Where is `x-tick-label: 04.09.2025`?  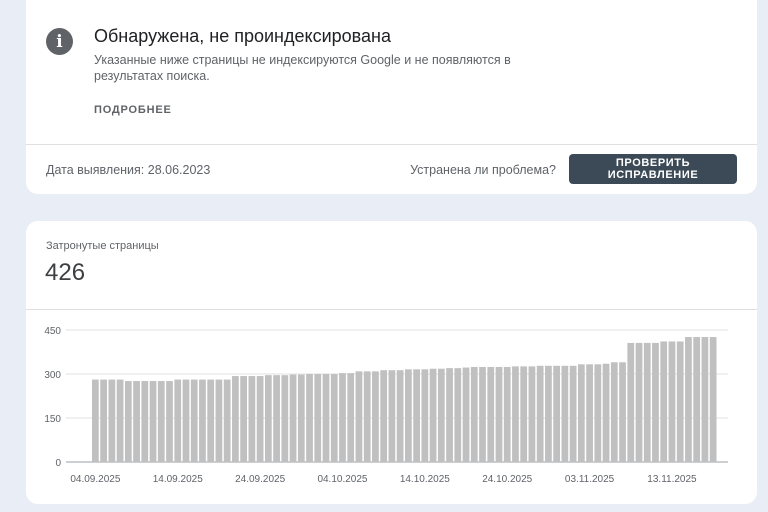 x-tick-label: 04.09.2025 is located at coordinates (95, 479).